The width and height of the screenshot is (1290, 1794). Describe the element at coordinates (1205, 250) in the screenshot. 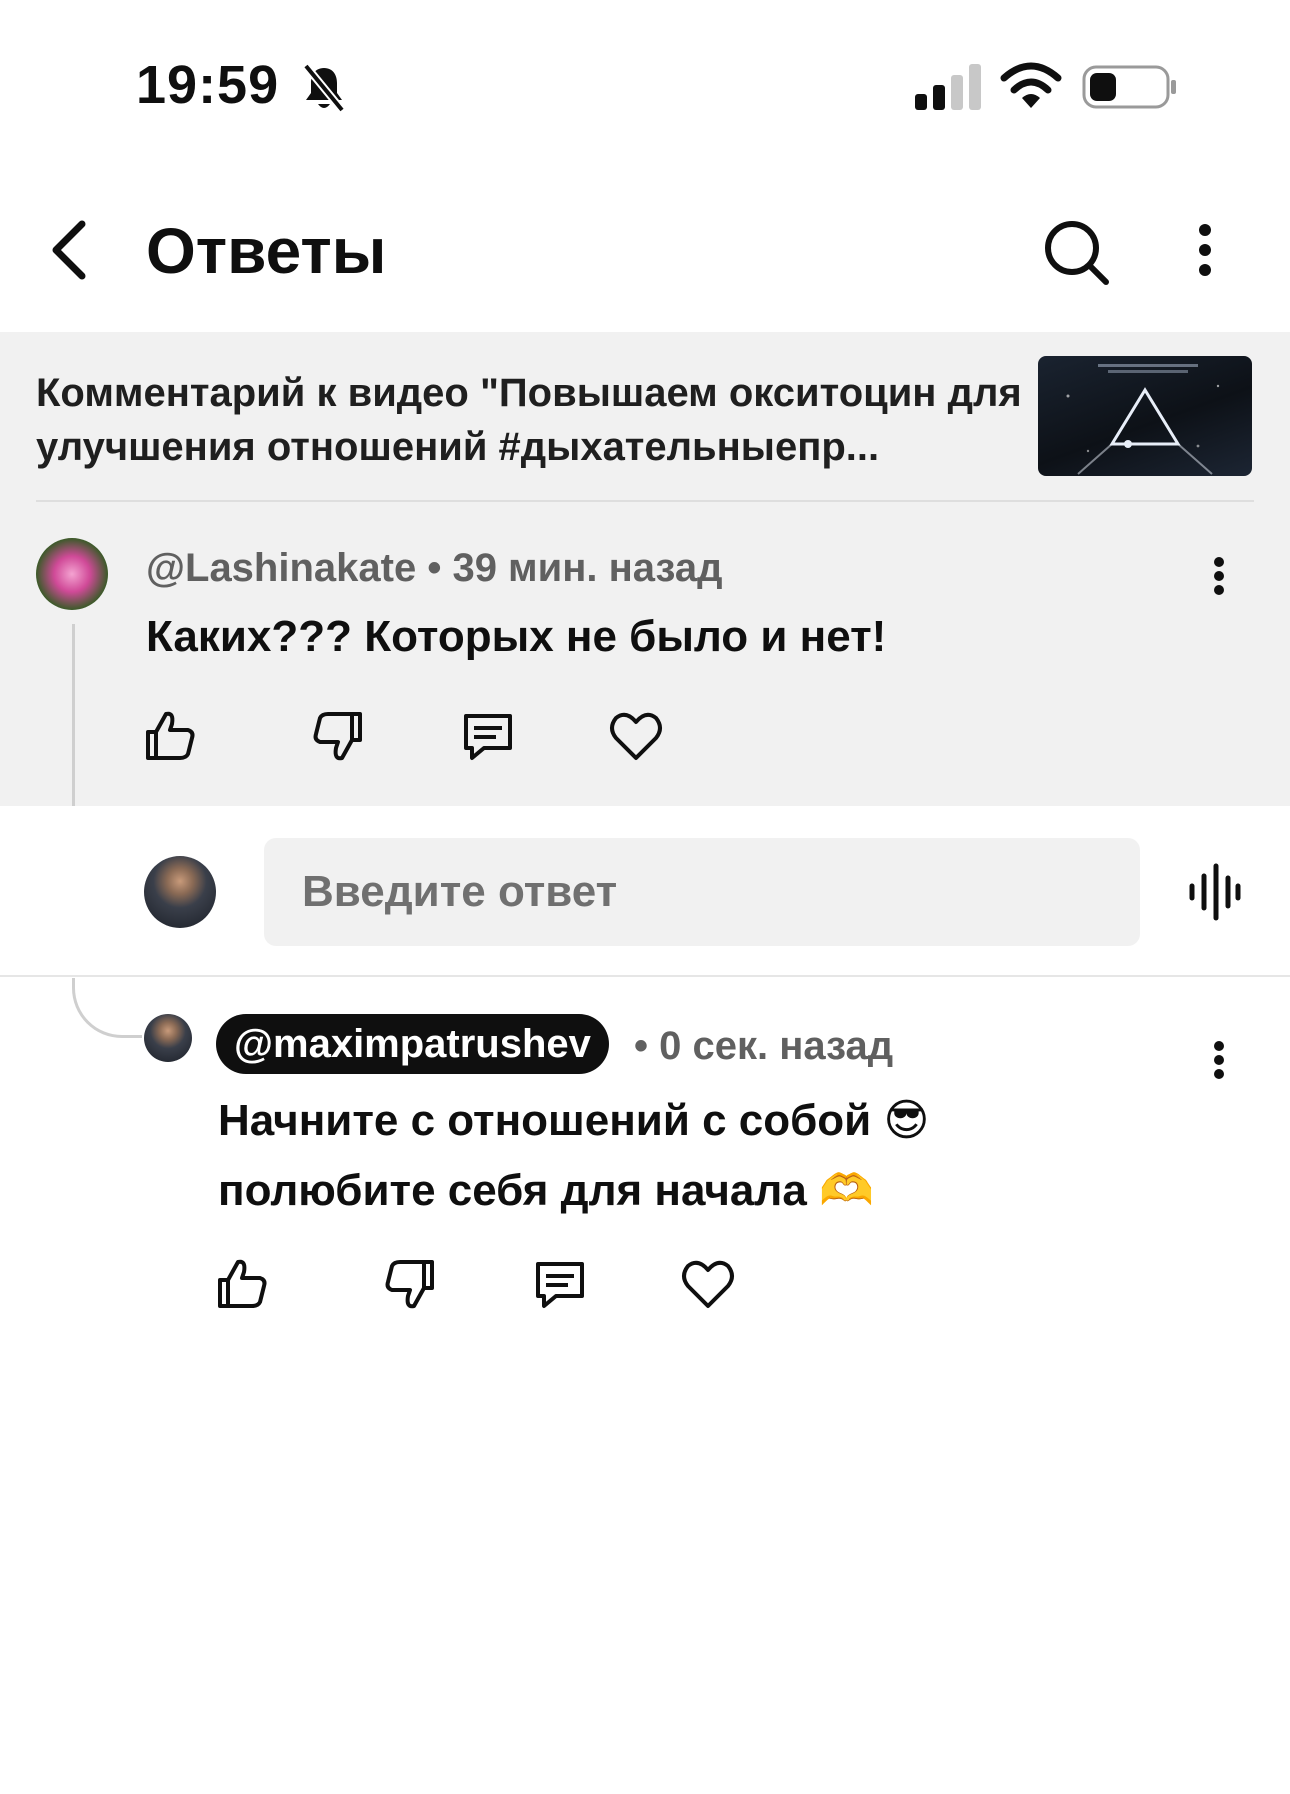

I see `more-vertical-icon` at that location.